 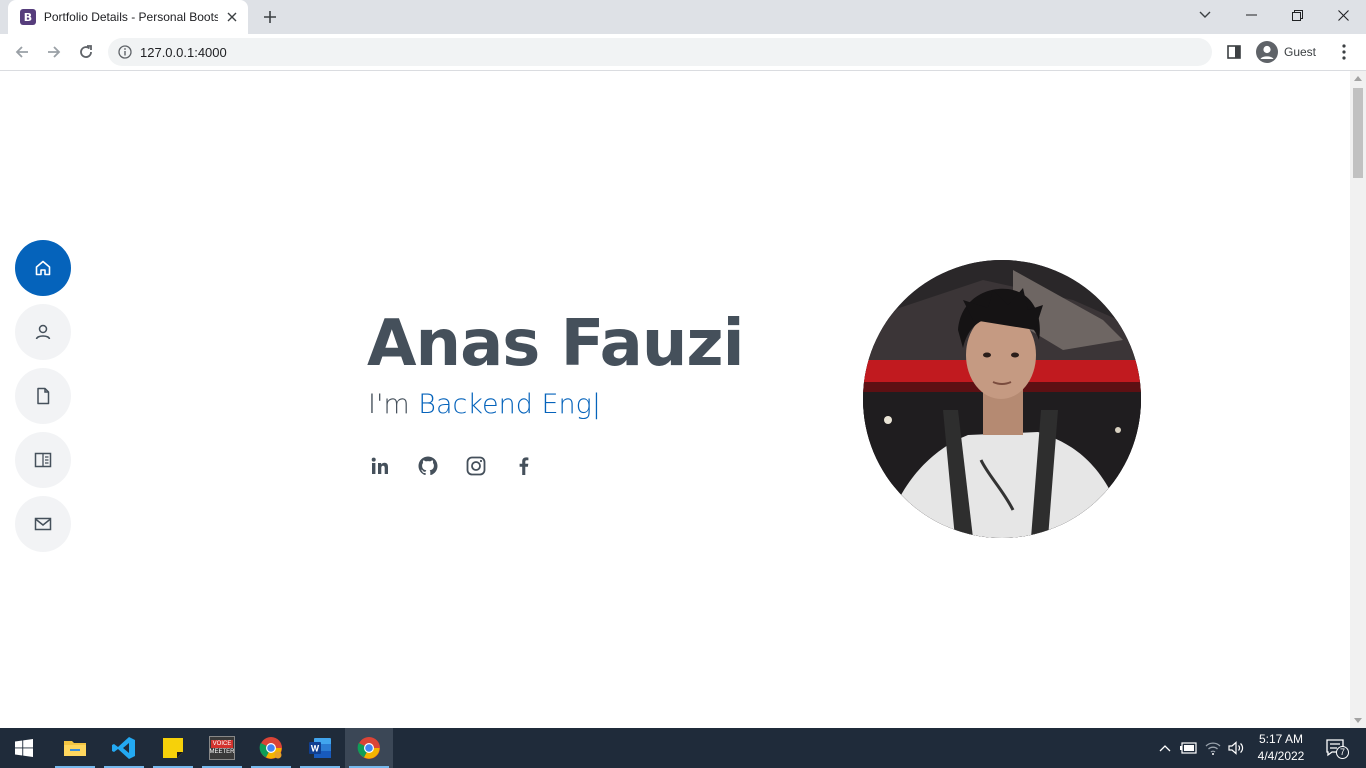 What do you see at coordinates (270, 17) in the screenshot?
I see `new-tab-button` at bounding box center [270, 17].